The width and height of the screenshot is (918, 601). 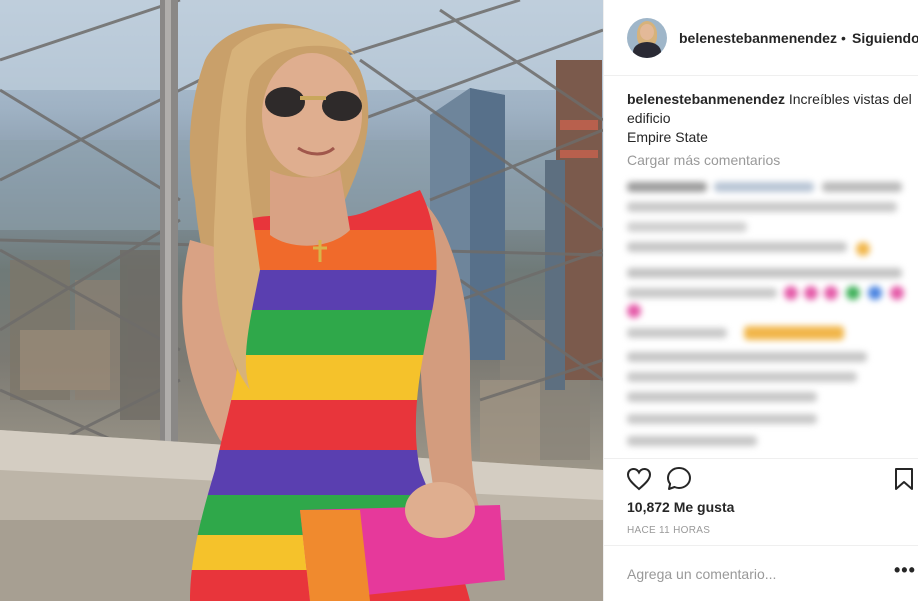 What do you see at coordinates (761, 478) in the screenshot?
I see `action-bar` at bounding box center [761, 478].